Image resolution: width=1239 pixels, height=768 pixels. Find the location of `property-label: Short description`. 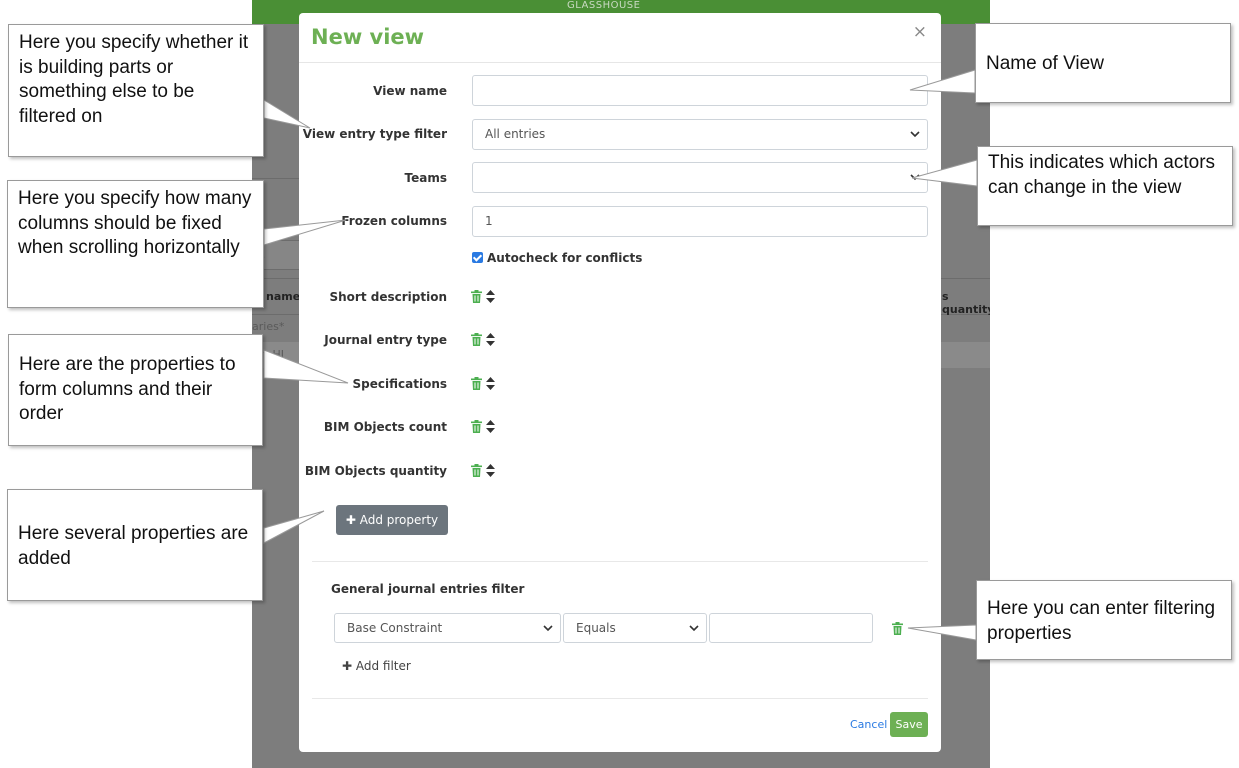

property-label: Short description is located at coordinates (388, 297).